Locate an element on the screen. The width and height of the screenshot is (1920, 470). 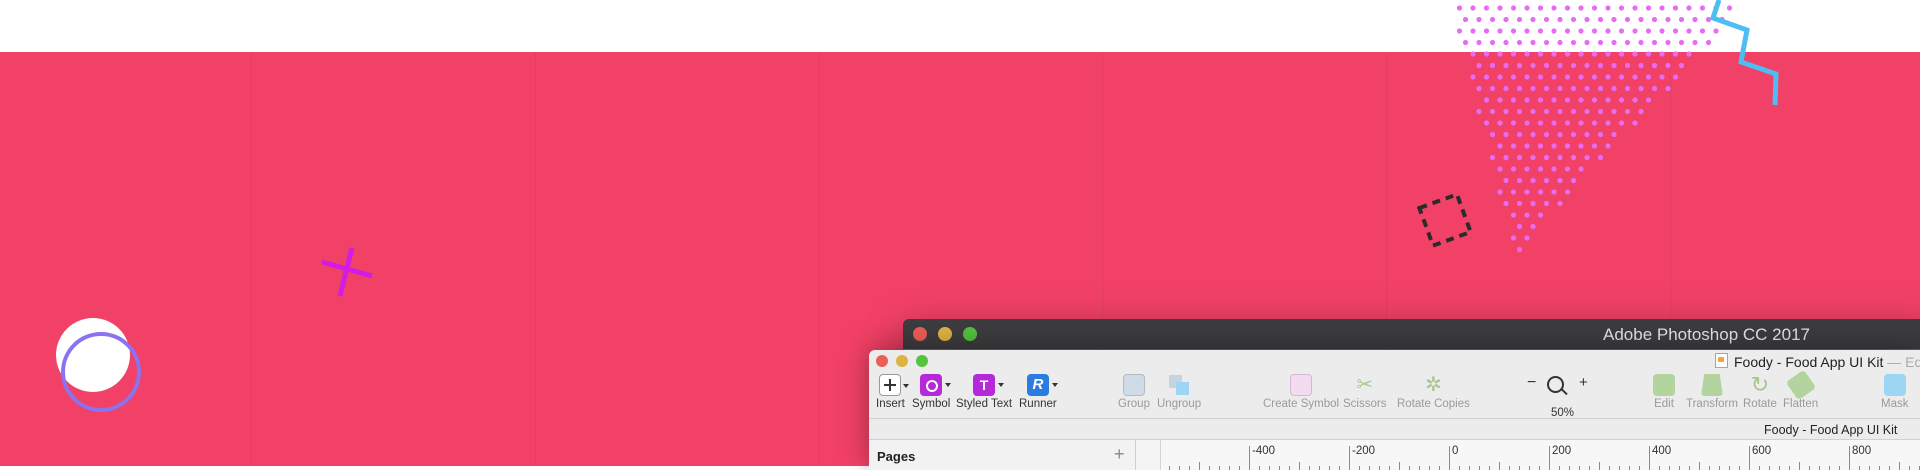
ruler-label: -200 is located at coordinates (1364, 451).